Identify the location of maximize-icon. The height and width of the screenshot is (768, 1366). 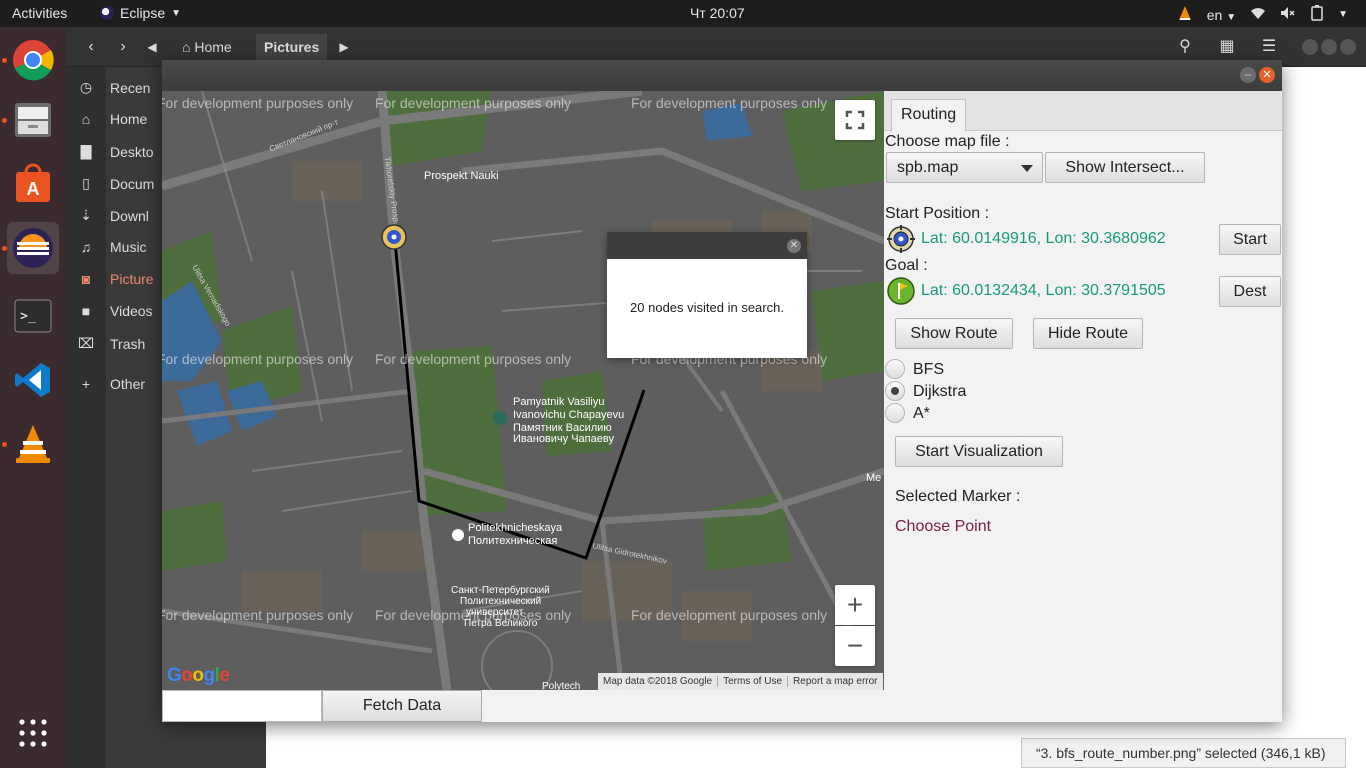
(1329, 47).